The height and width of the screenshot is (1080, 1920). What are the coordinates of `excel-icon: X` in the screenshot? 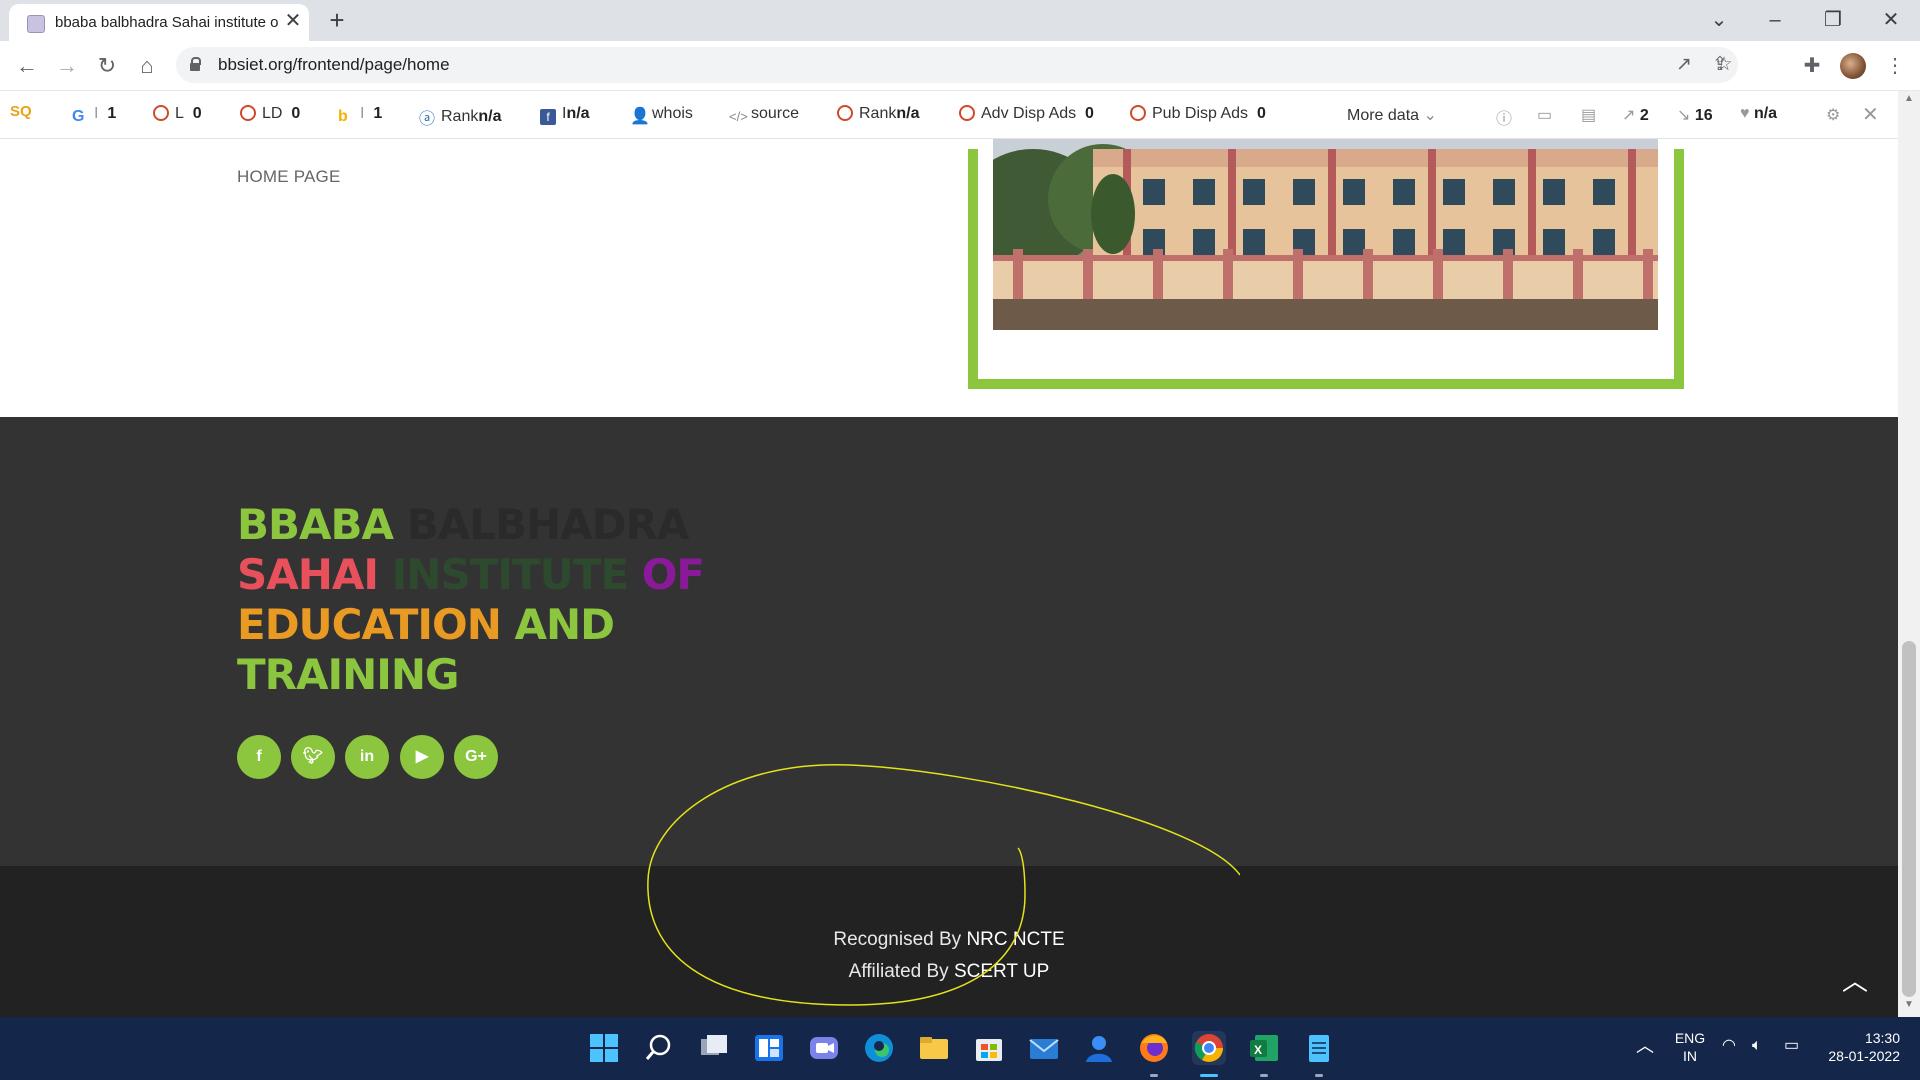 It's located at (1264, 1048).